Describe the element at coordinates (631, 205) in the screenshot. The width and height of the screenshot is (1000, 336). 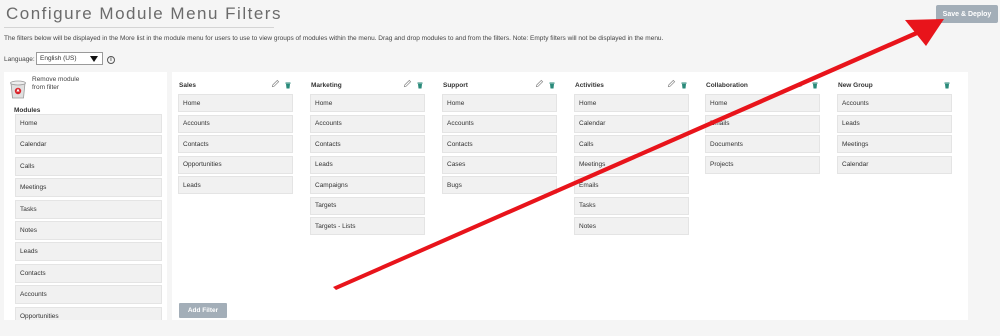
I see `filter-item: Tasks` at that location.